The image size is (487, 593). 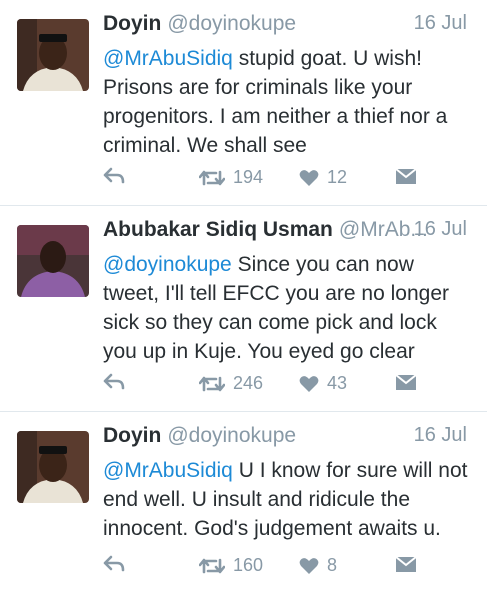 What do you see at coordinates (248, 383) in the screenshot?
I see `retweet-count: 246` at bounding box center [248, 383].